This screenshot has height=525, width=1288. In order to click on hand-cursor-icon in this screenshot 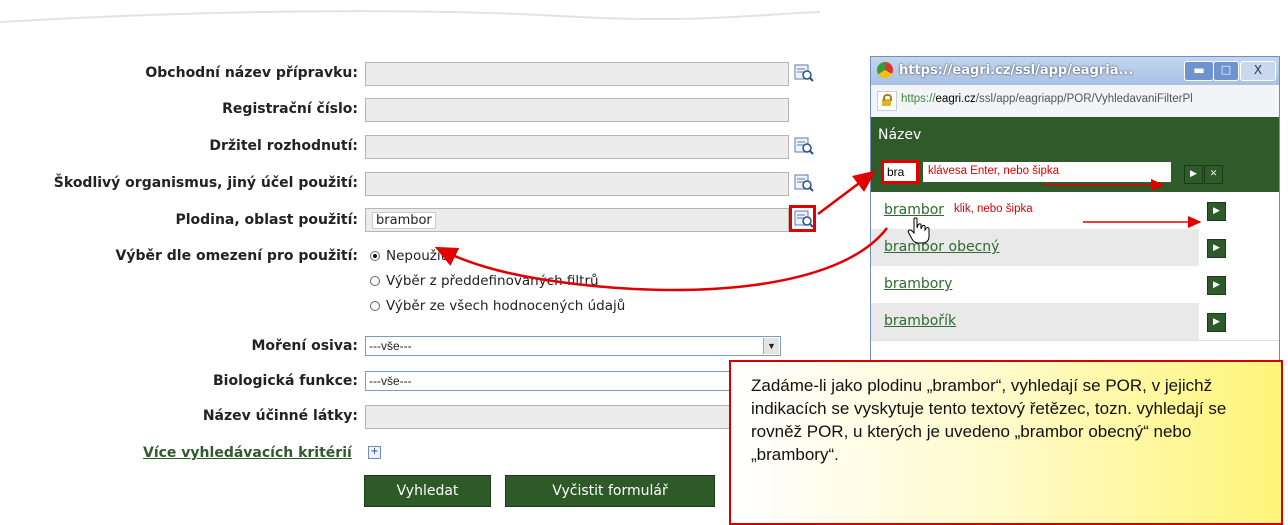, I will do `click(918, 230)`.